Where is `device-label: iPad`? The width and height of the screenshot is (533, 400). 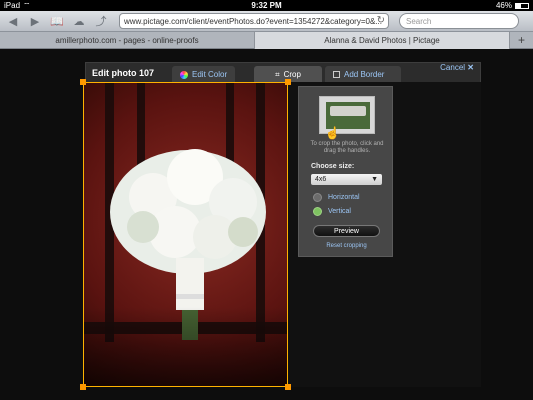
device-label: iPad is located at coordinates (12, 5).